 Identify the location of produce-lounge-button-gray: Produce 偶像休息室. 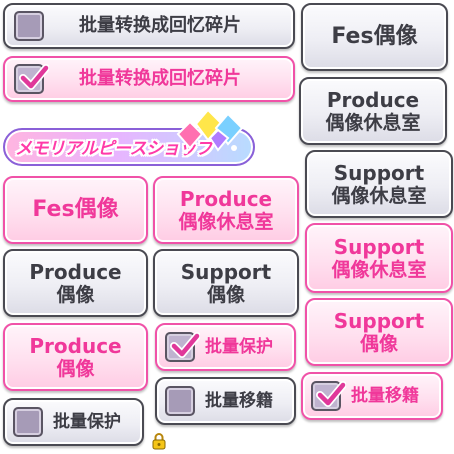
(373, 111).